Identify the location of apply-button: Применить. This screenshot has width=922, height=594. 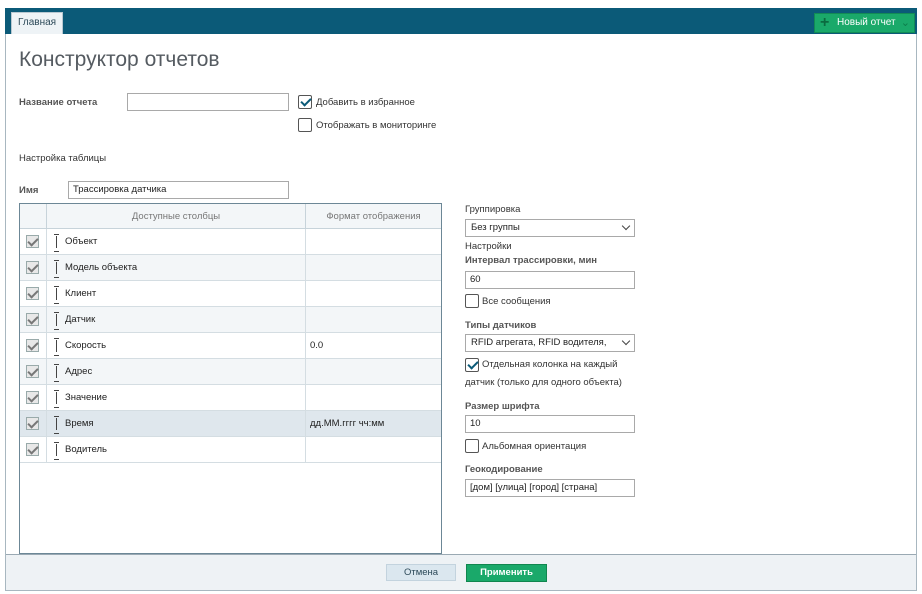
(506, 573).